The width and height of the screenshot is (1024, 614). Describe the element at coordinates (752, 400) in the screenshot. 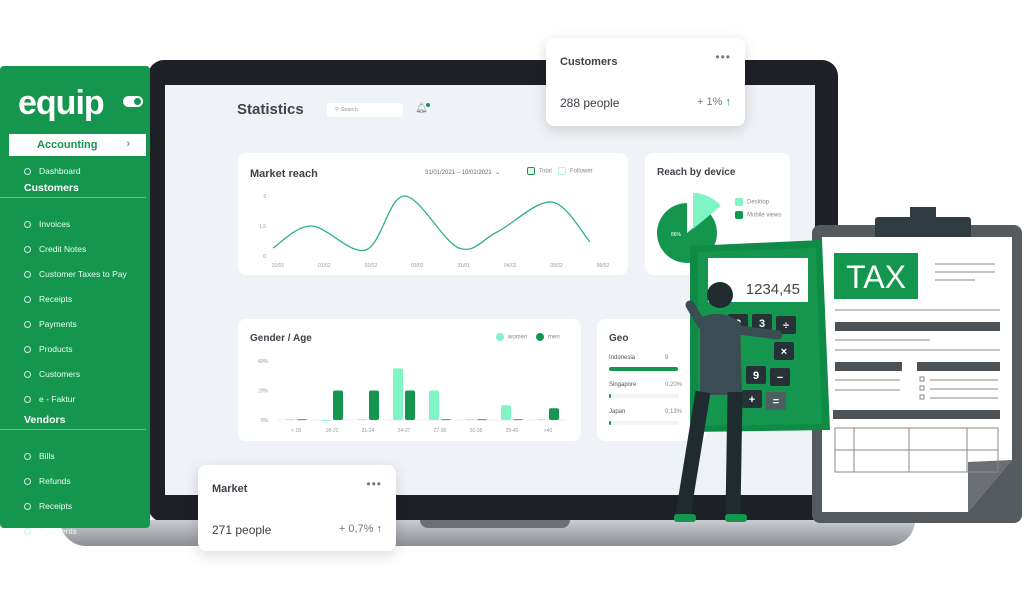

I see `calculator-key-label: +` at that location.